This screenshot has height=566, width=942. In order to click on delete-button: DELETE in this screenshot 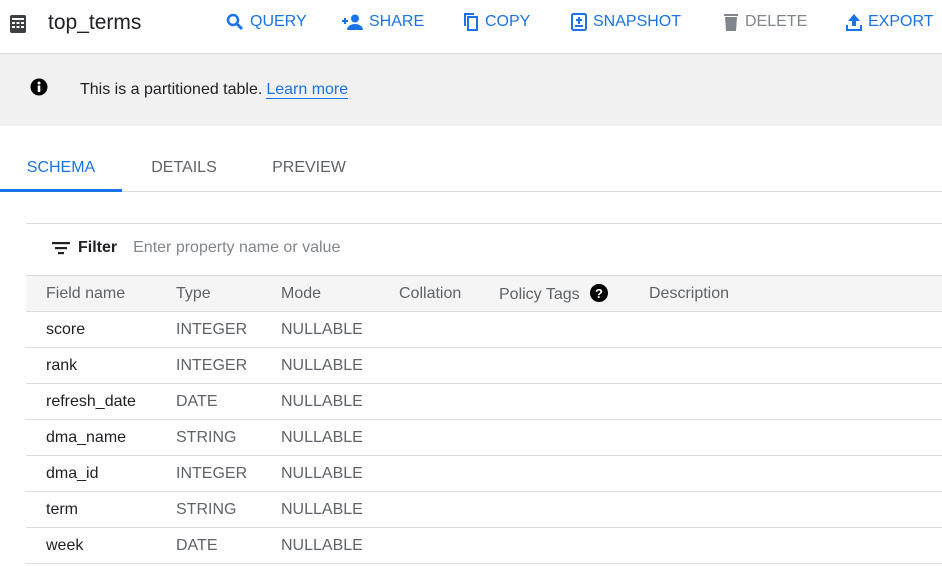, I will do `click(765, 22)`.